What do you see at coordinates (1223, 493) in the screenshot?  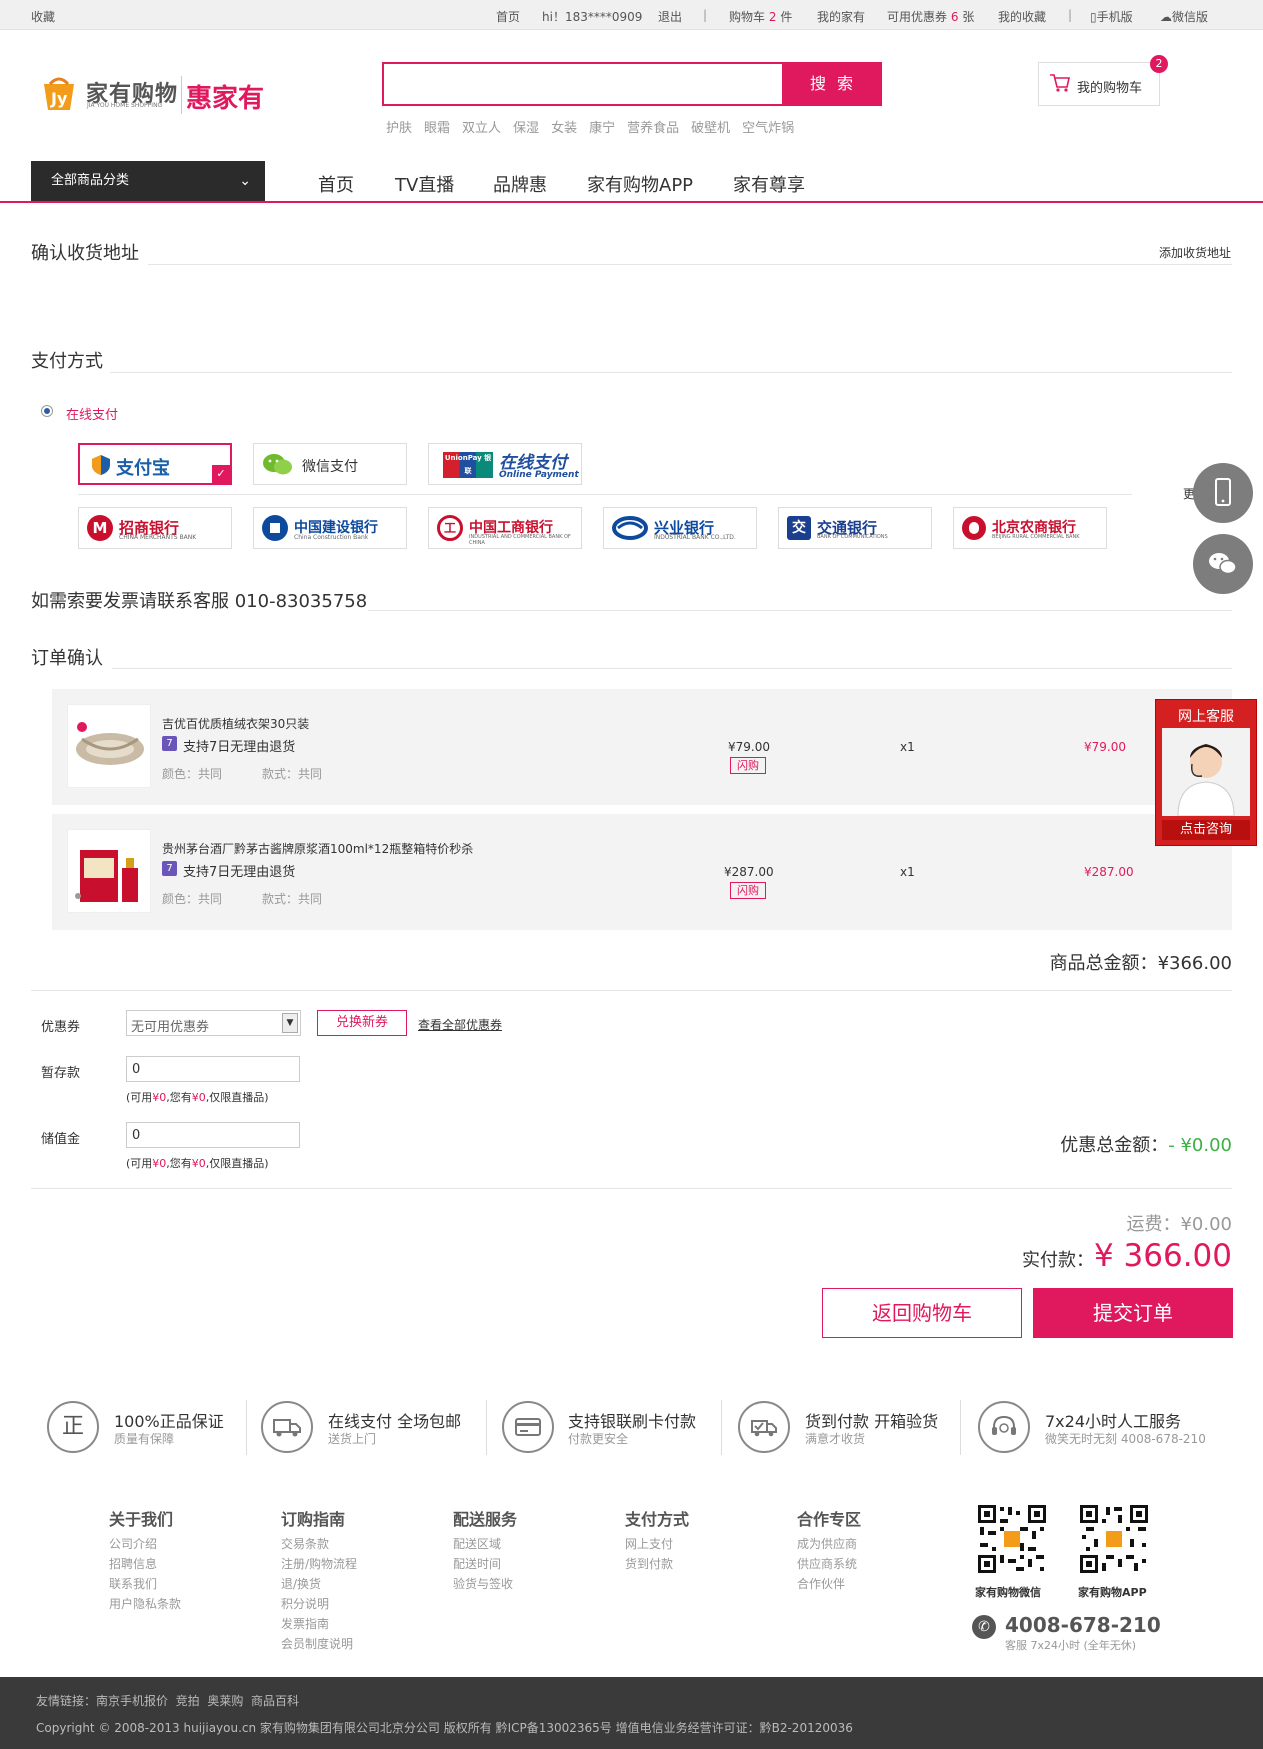 I see `mobile-float-button` at bounding box center [1223, 493].